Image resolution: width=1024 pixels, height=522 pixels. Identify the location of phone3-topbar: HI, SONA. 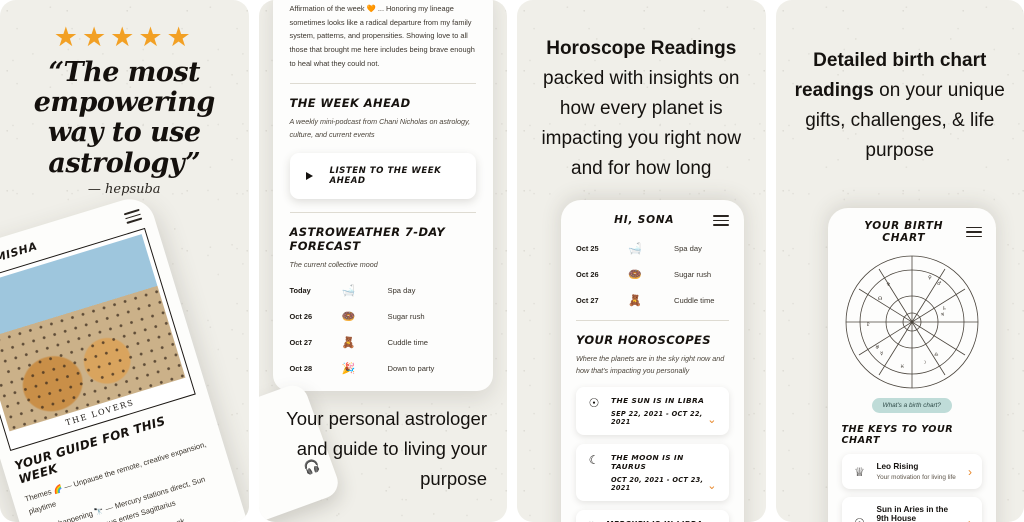
(652, 220).